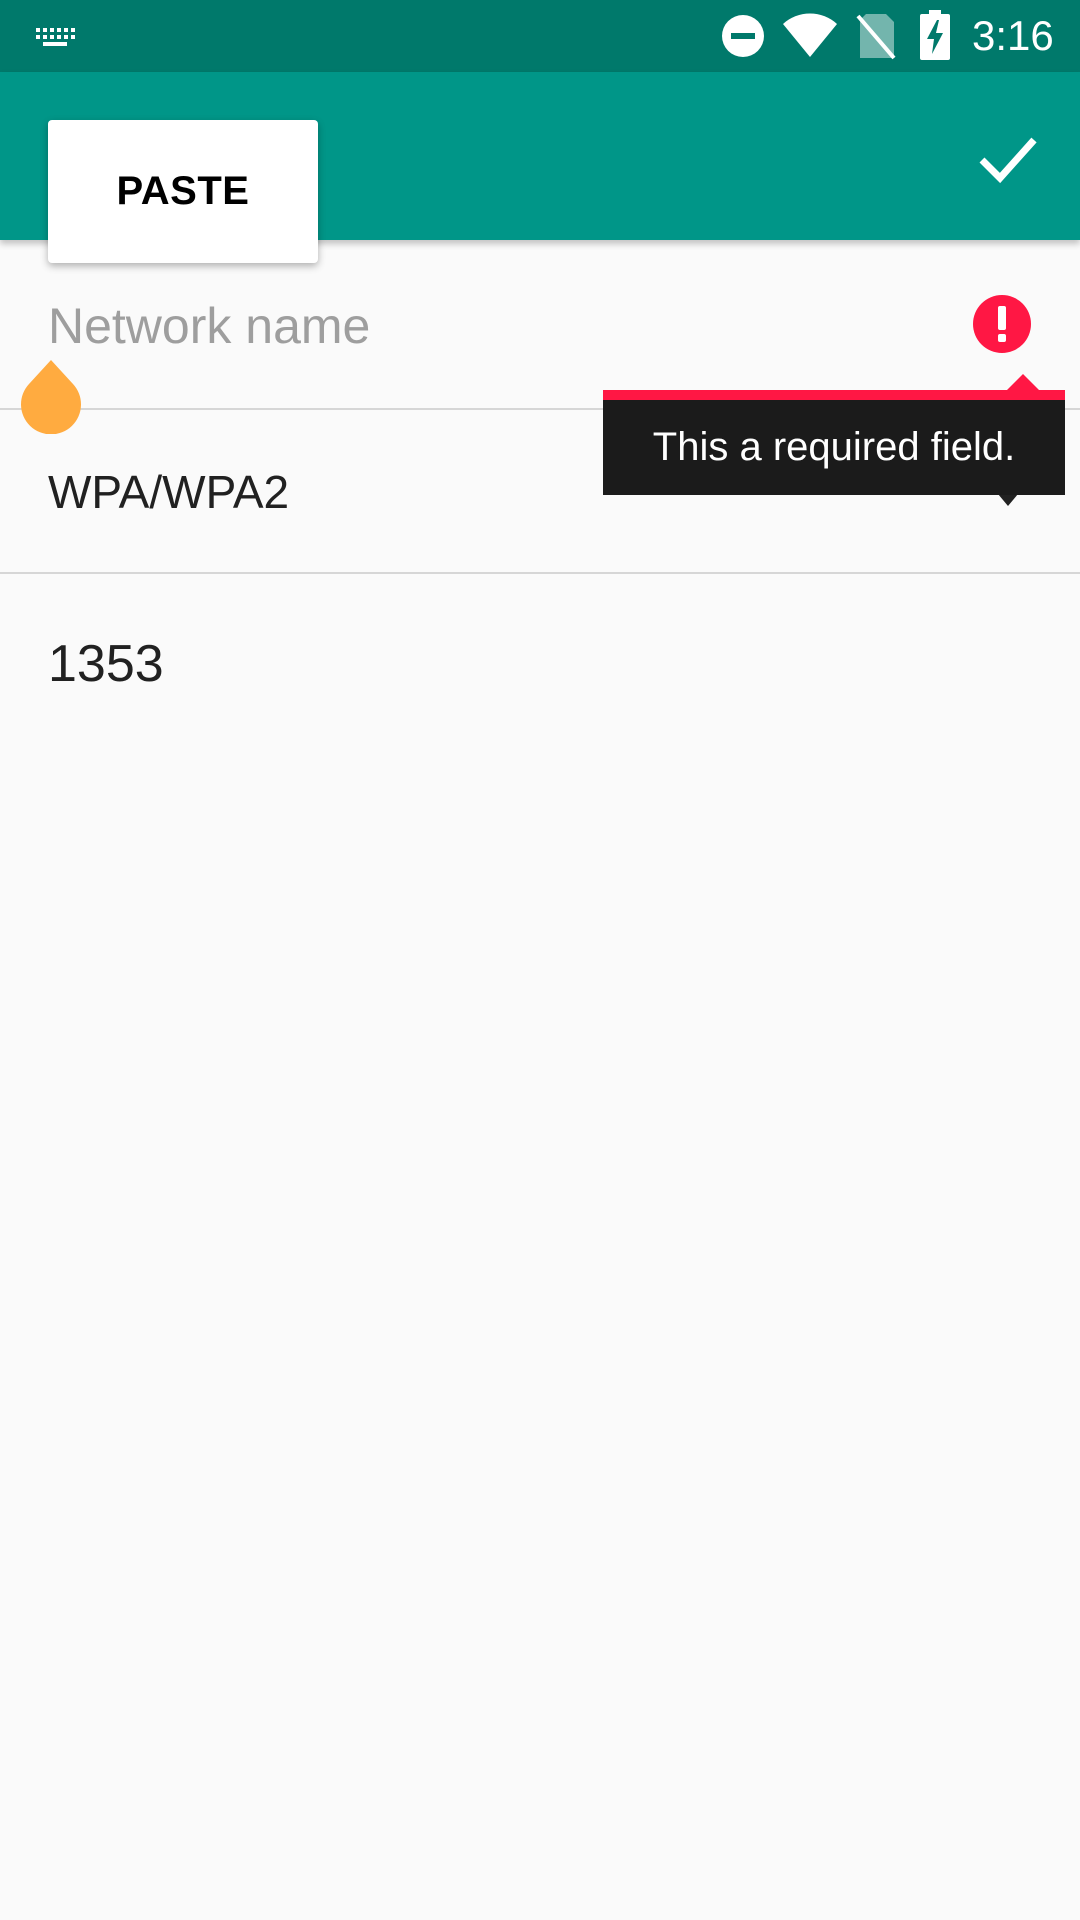  What do you see at coordinates (1002, 324) in the screenshot?
I see `error-icon` at bounding box center [1002, 324].